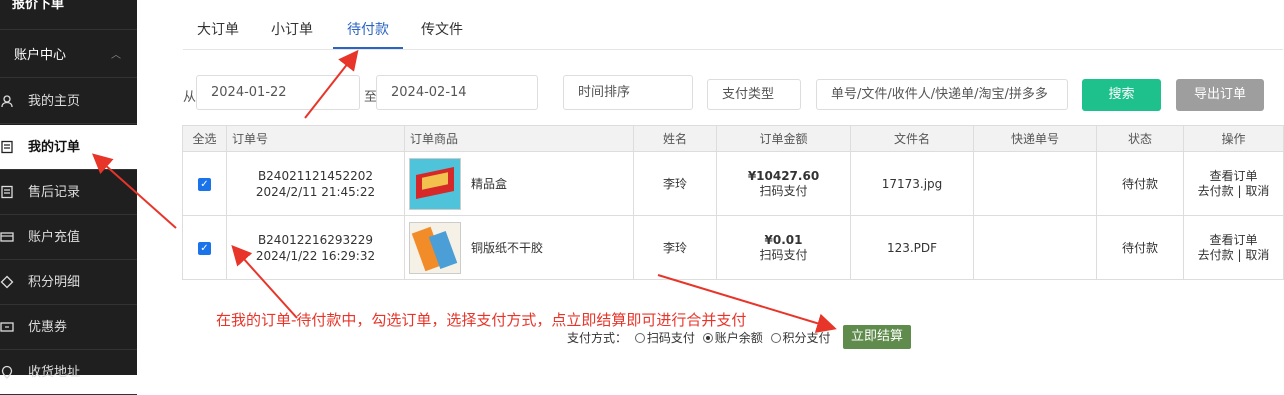 The width and height of the screenshot is (1284, 395). Describe the element at coordinates (315, 191) in the screenshot. I see `order-time: 2024/2/11 21:45:22` at that location.